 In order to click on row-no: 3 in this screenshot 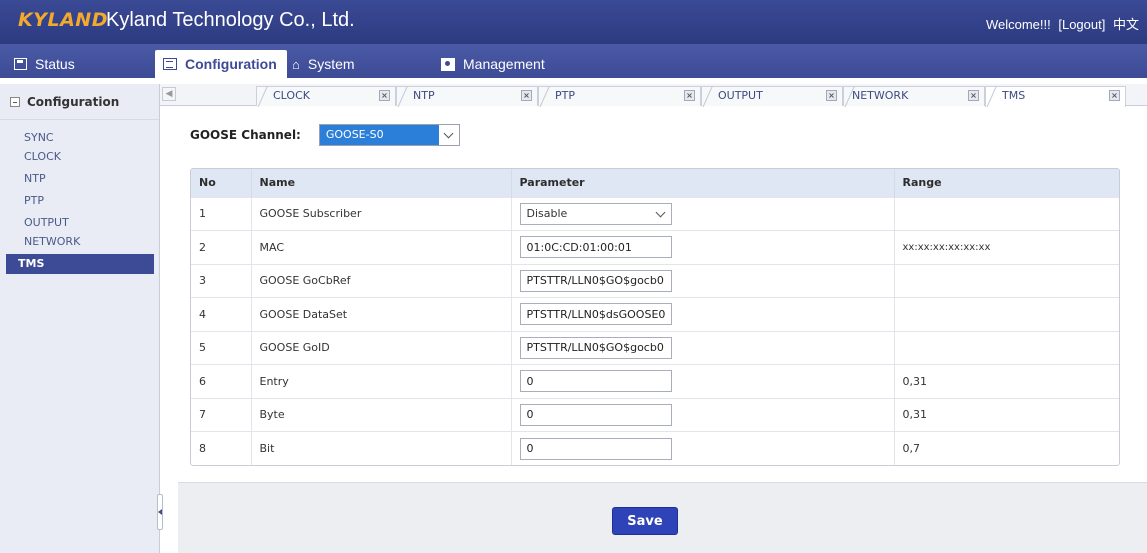, I will do `click(221, 281)`.